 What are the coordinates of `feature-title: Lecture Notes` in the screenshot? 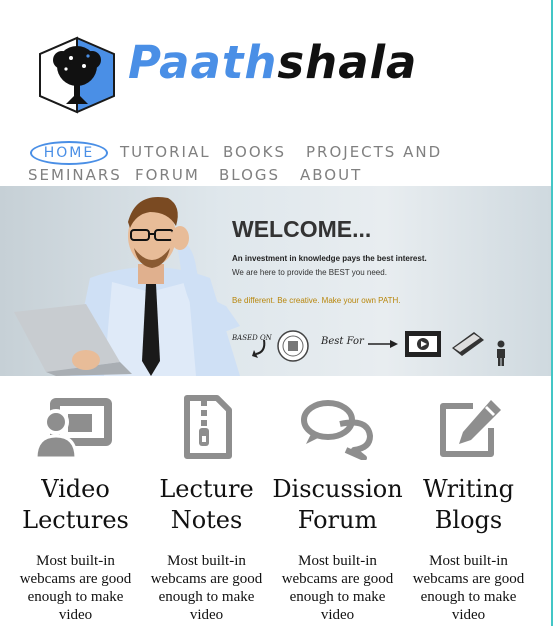 It's located at (206, 504).